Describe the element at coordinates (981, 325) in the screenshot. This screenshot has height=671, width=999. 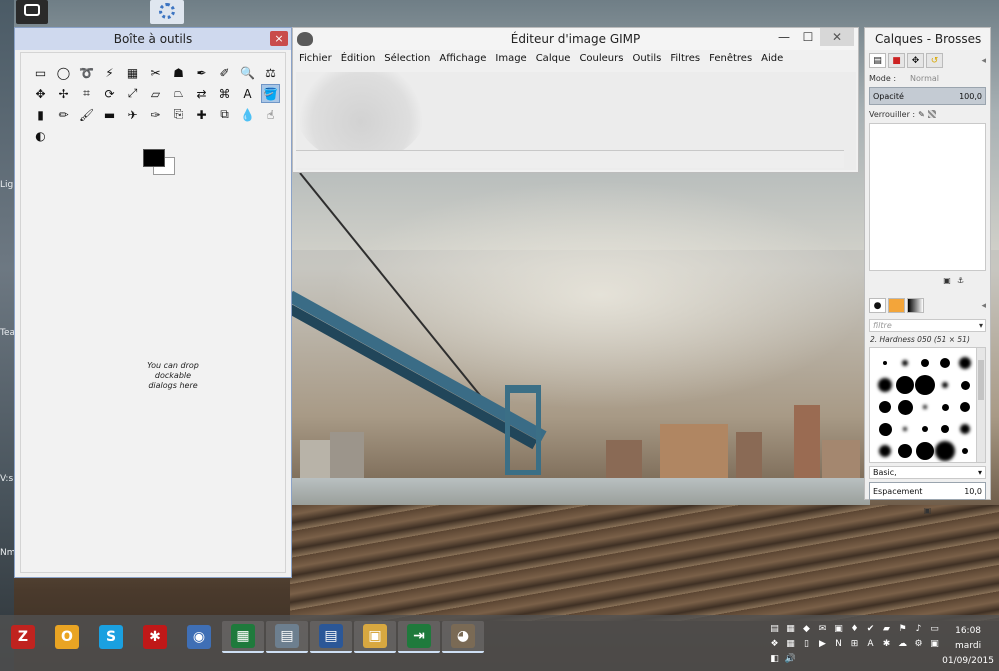
I see `chevron-down-icon: ▾` at that location.